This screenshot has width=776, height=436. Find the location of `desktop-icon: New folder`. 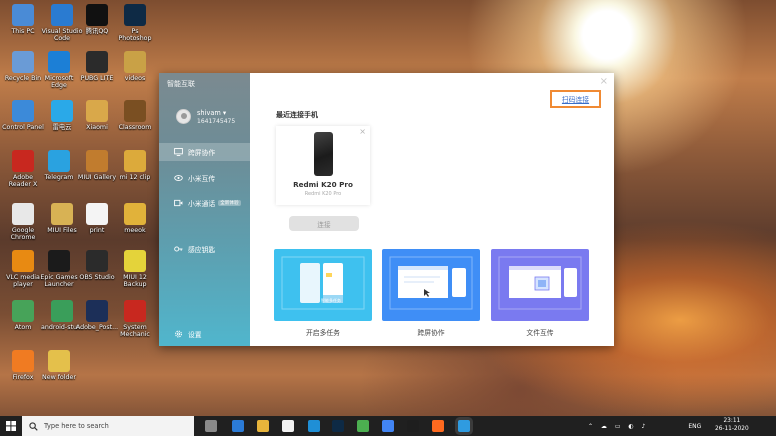

desktop-icon: New folder is located at coordinates (59, 365).